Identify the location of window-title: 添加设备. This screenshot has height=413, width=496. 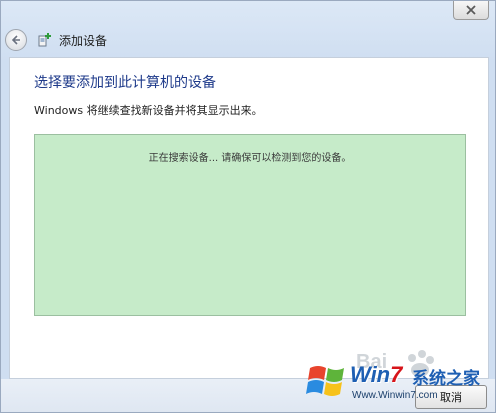
(83, 40).